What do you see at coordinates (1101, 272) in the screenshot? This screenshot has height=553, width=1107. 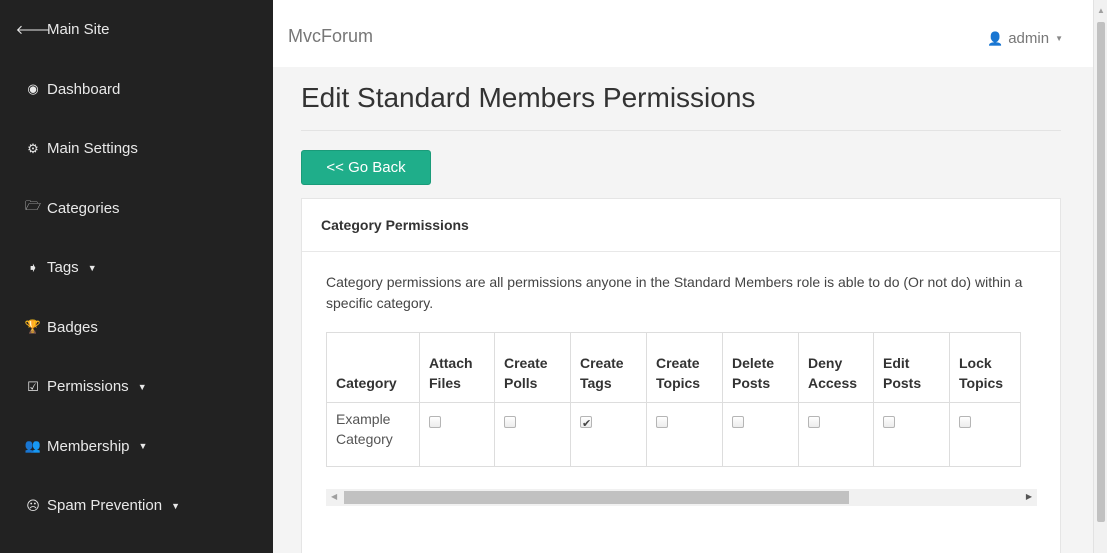 I see `scrollbar-thumb` at bounding box center [1101, 272].